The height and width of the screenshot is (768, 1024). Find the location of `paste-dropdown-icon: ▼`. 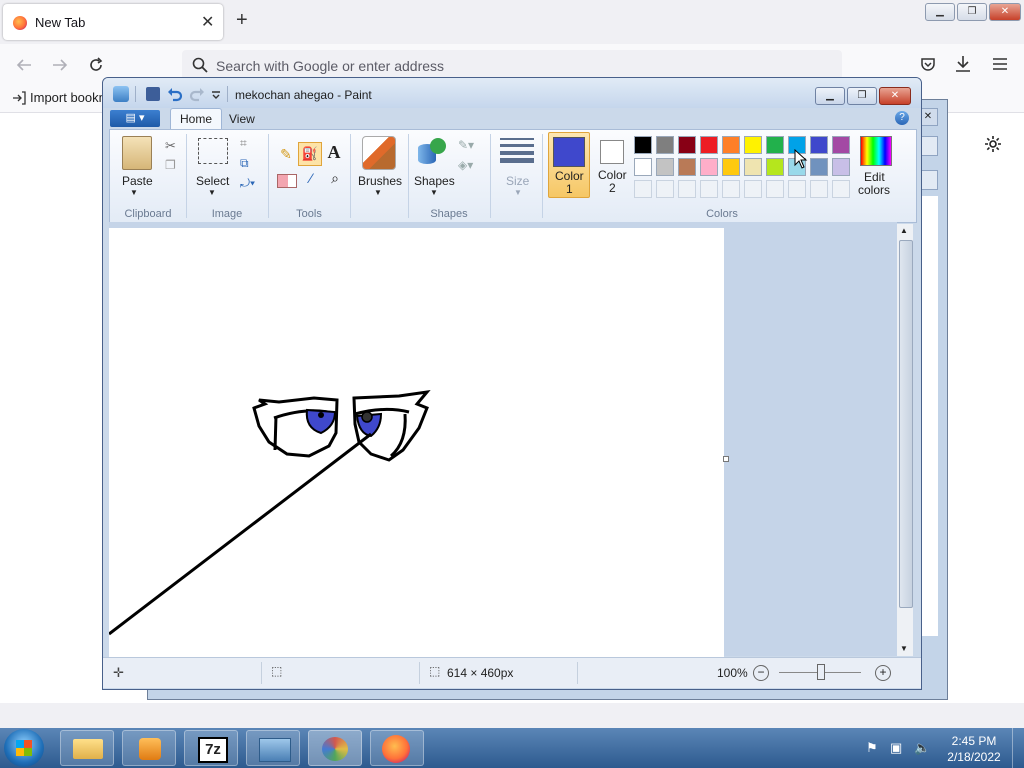

paste-dropdown-icon: ▼ is located at coordinates (134, 192).